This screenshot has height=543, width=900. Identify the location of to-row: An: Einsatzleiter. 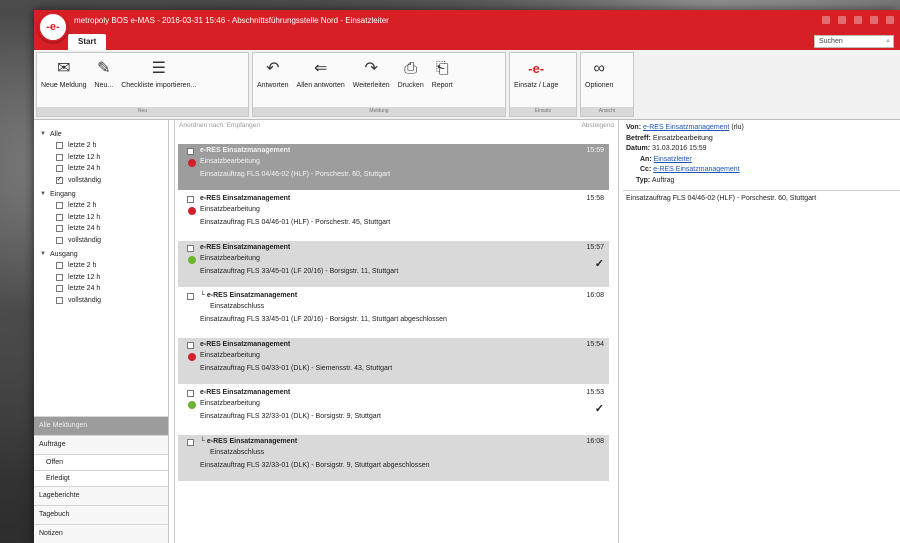
(763, 161).